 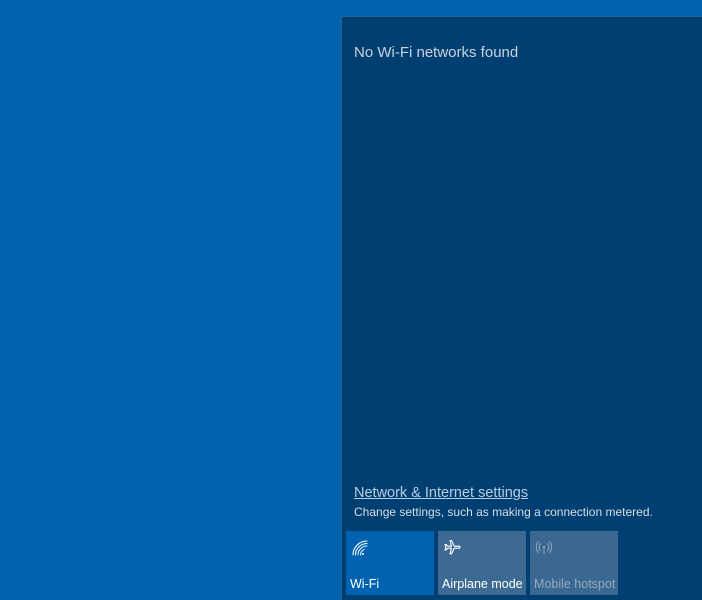 What do you see at coordinates (365, 584) in the screenshot?
I see `wifi-label: Wi-Fi` at bounding box center [365, 584].